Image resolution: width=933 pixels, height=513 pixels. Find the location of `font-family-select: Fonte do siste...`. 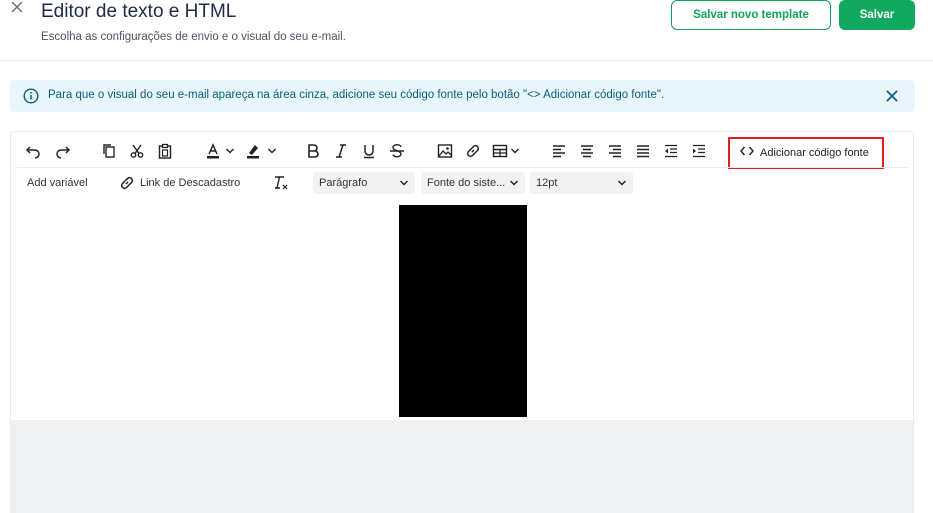

font-family-select: Fonte do siste... is located at coordinates (473, 183).